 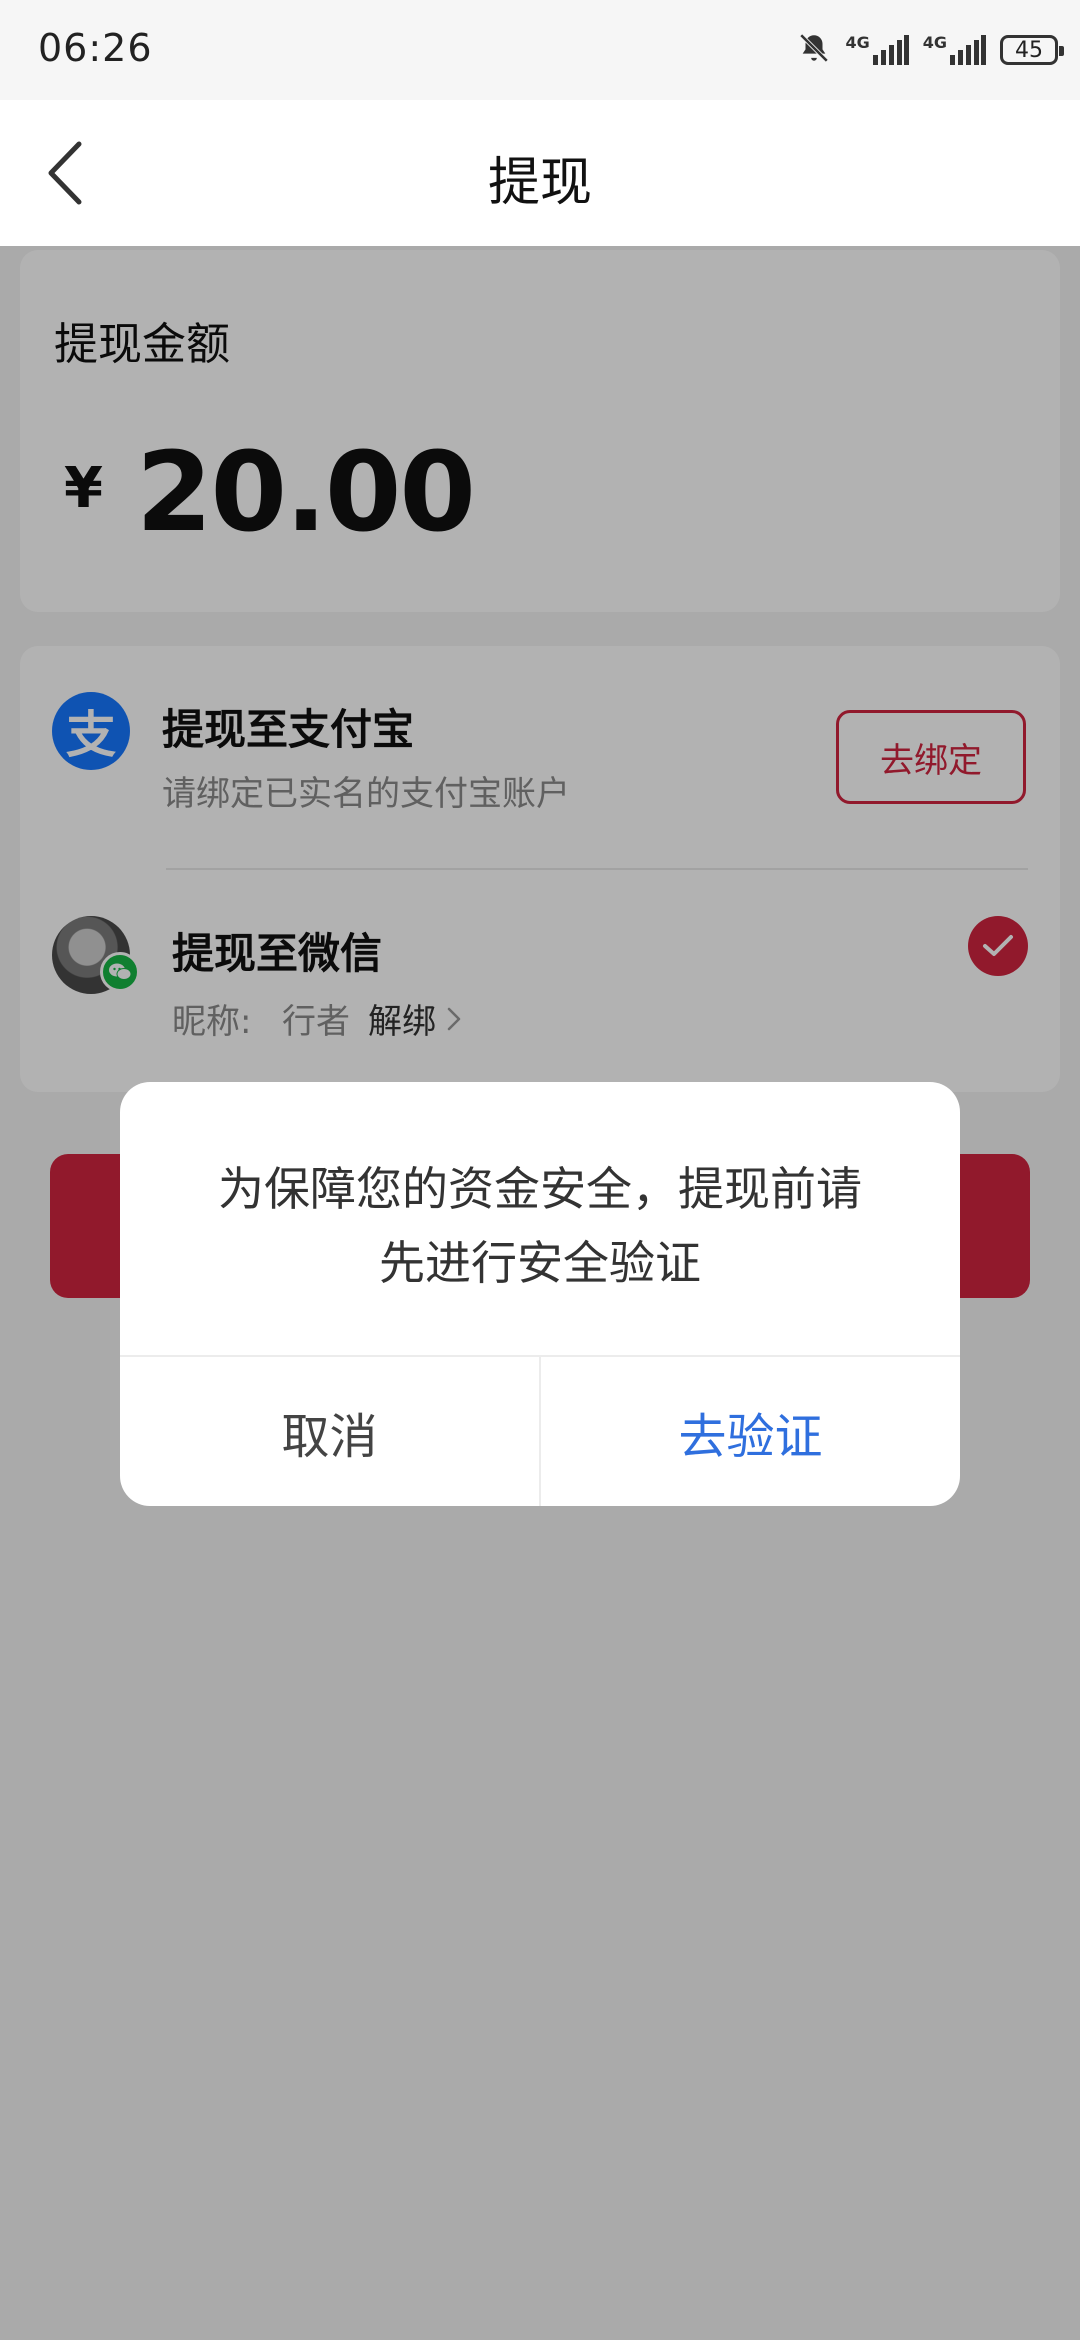 I want to click on go-verify-label: 去验证, so click(x=750, y=1436).